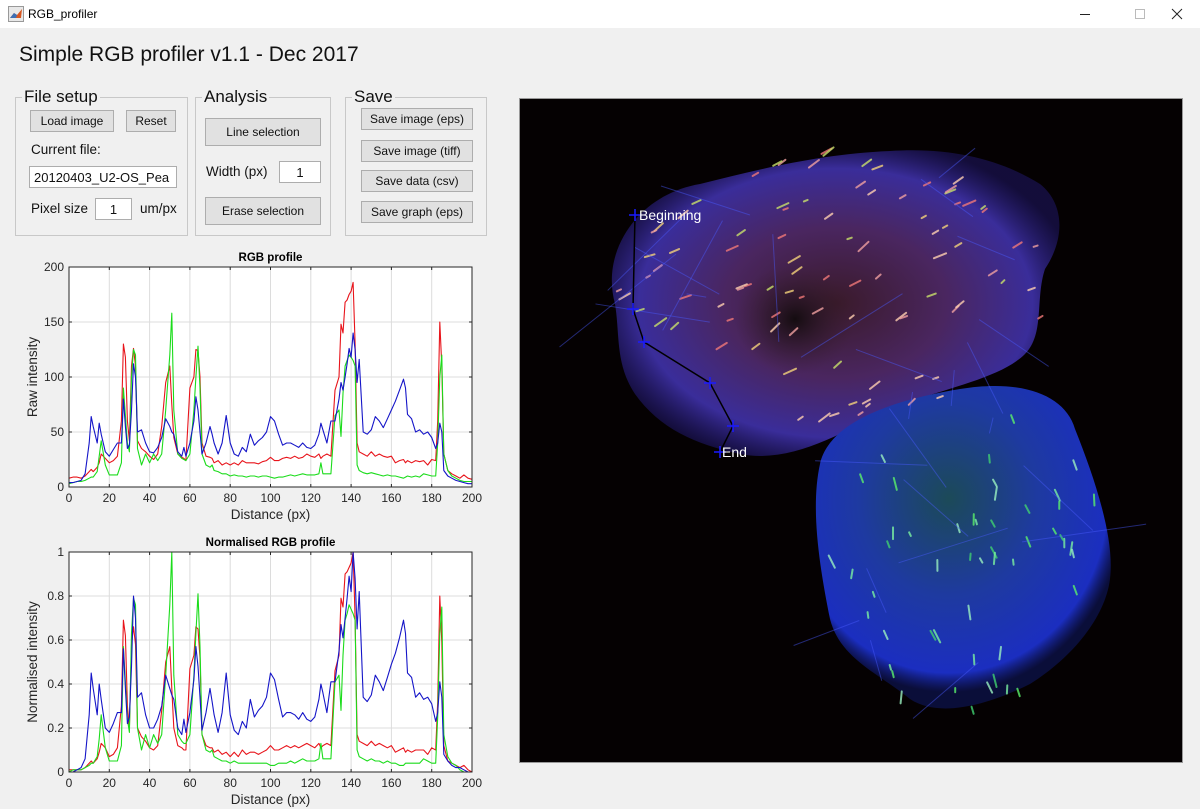 This screenshot has width=1200, height=809. What do you see at coordinates (263, 211) in the screenshot?
I see `erase-selection-button: Erase selection` at bounding box center [263, 211].